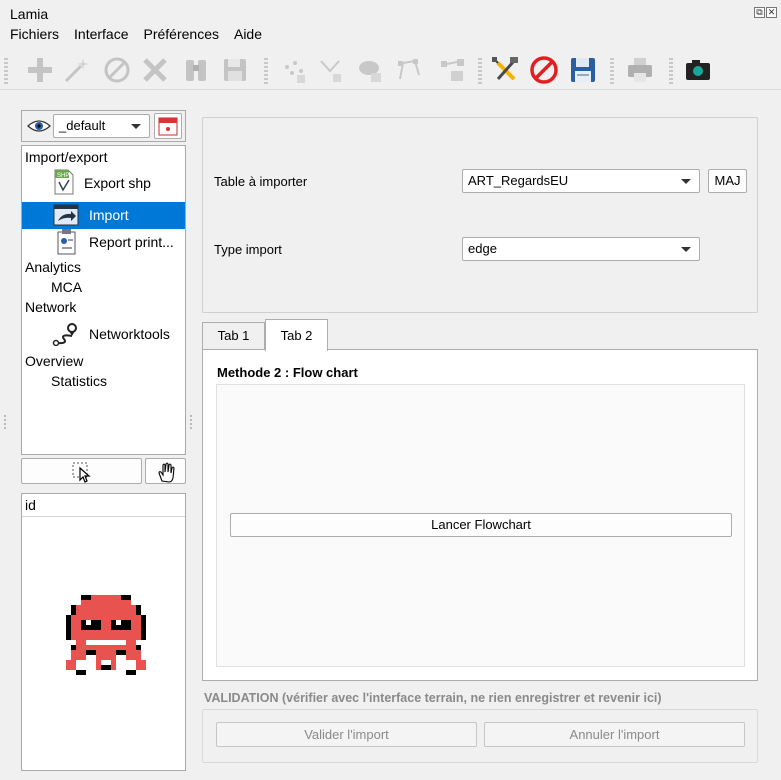 The width and height of the screenshot is (781, 780). I want to click on tree-item-export-shp: SHP Export shp, so click(103, 182).